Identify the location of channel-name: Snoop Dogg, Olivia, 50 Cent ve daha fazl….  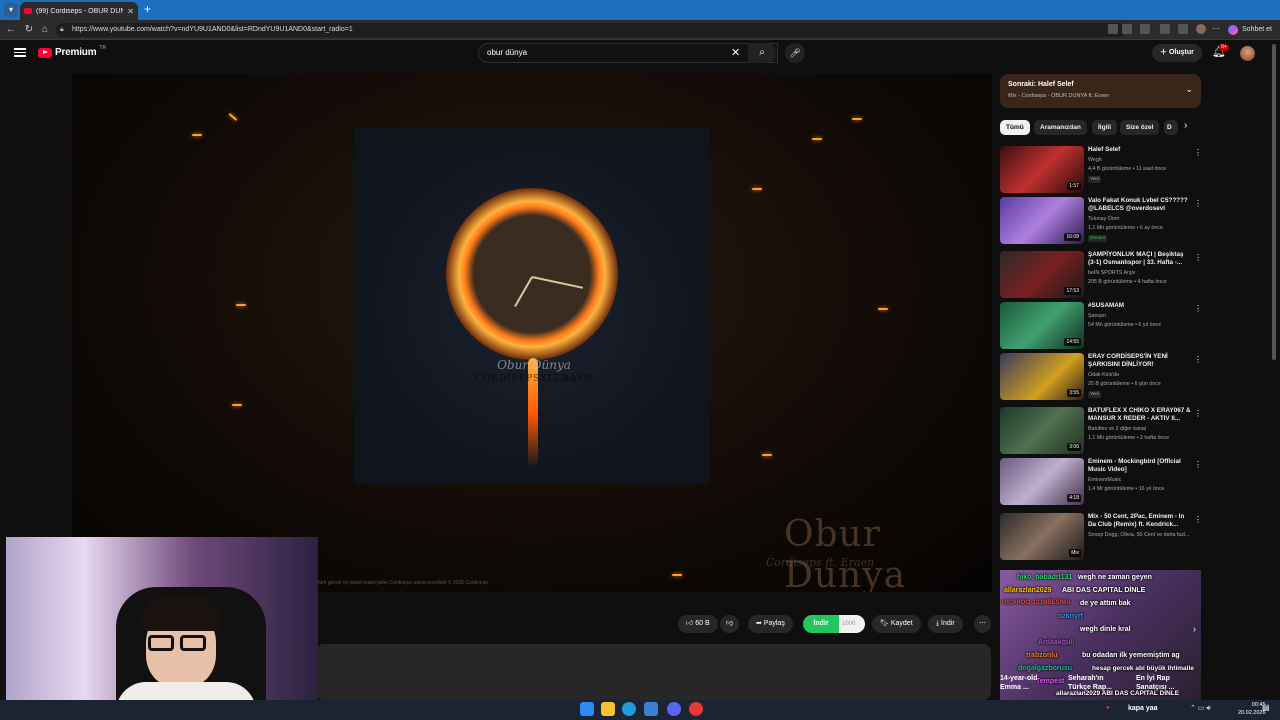
(1143, 536).